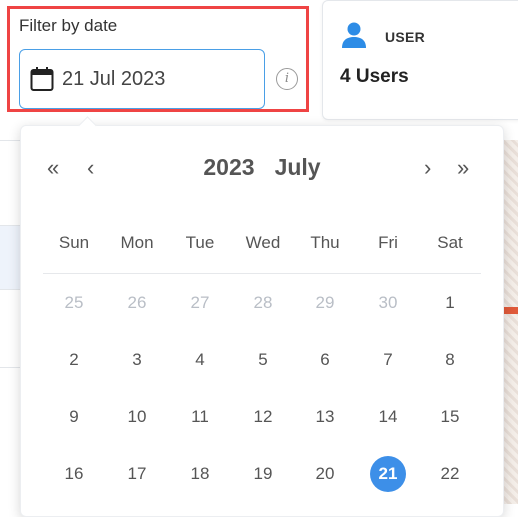 Image resolution: width=518 pixels, height=517 pixels. Describe the element at coordinates (263, 474) in the screenshot. I see `day-cell: 19` at that location.